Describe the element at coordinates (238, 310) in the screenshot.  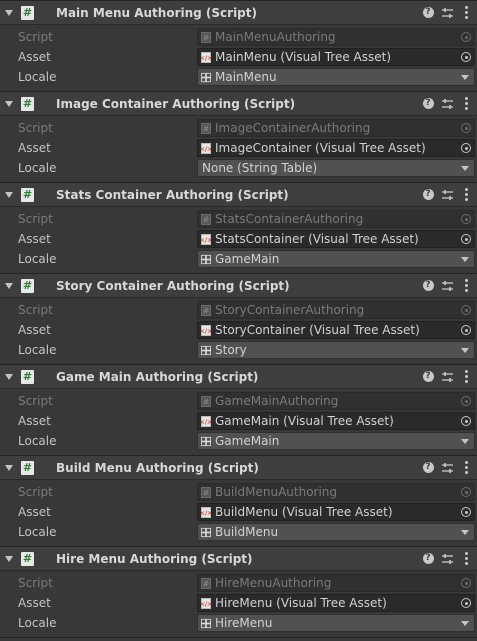
I see `script-row: Script # StoryContainerAuthoring` at that location.